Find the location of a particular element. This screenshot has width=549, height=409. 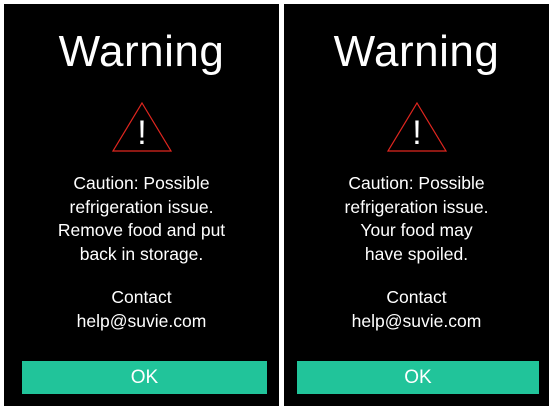

message-line: back in storage. is located at coordinates (141, 253).